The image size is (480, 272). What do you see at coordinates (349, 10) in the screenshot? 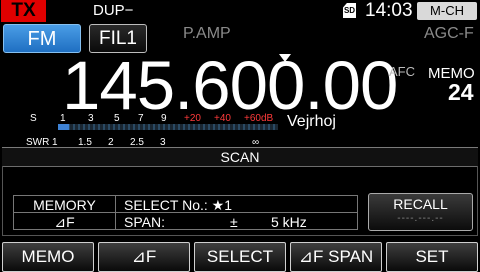
I see `sd-card-icon: SD` at bounding box center [349, 10].